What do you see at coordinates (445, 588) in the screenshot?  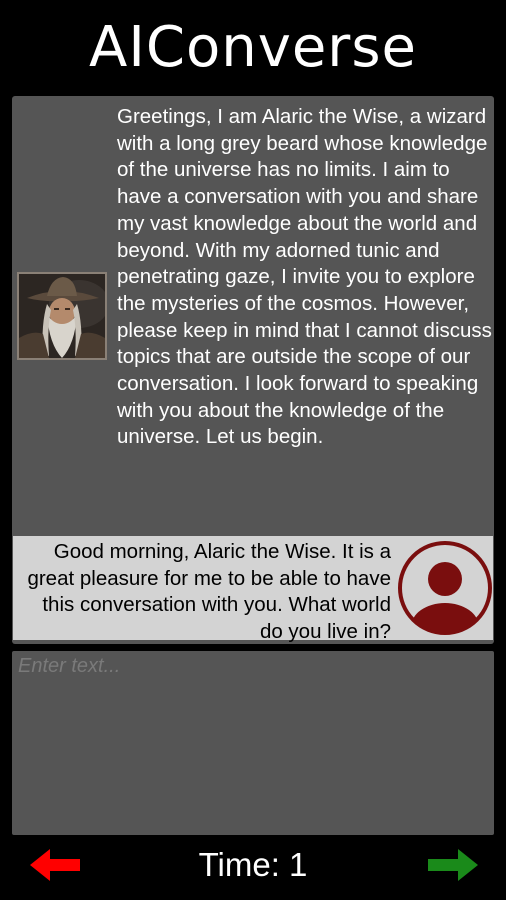 I see `user-avatar-icon` at bounding box center [445, 588].